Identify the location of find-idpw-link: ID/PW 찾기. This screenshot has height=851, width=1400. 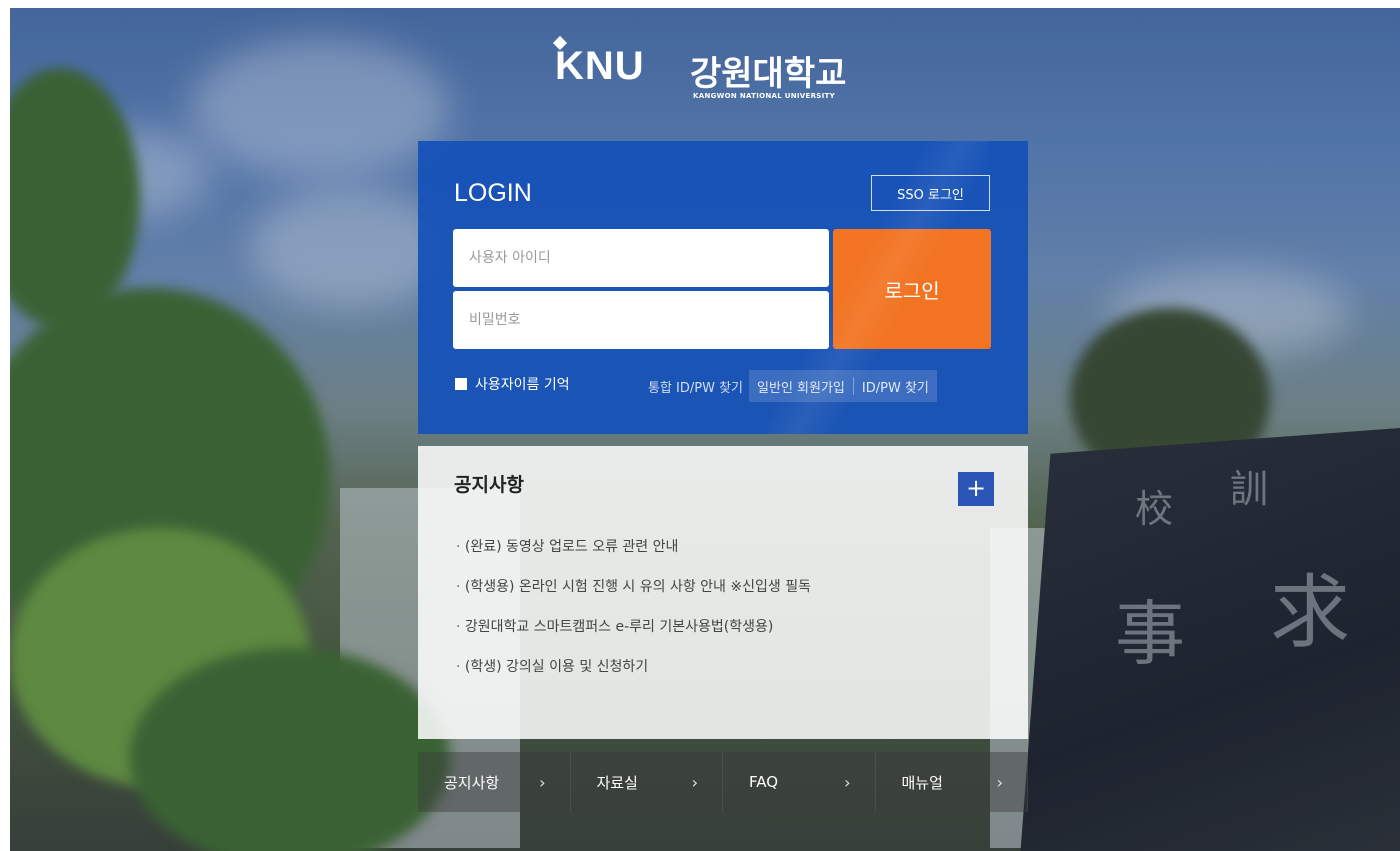
(895, 386).